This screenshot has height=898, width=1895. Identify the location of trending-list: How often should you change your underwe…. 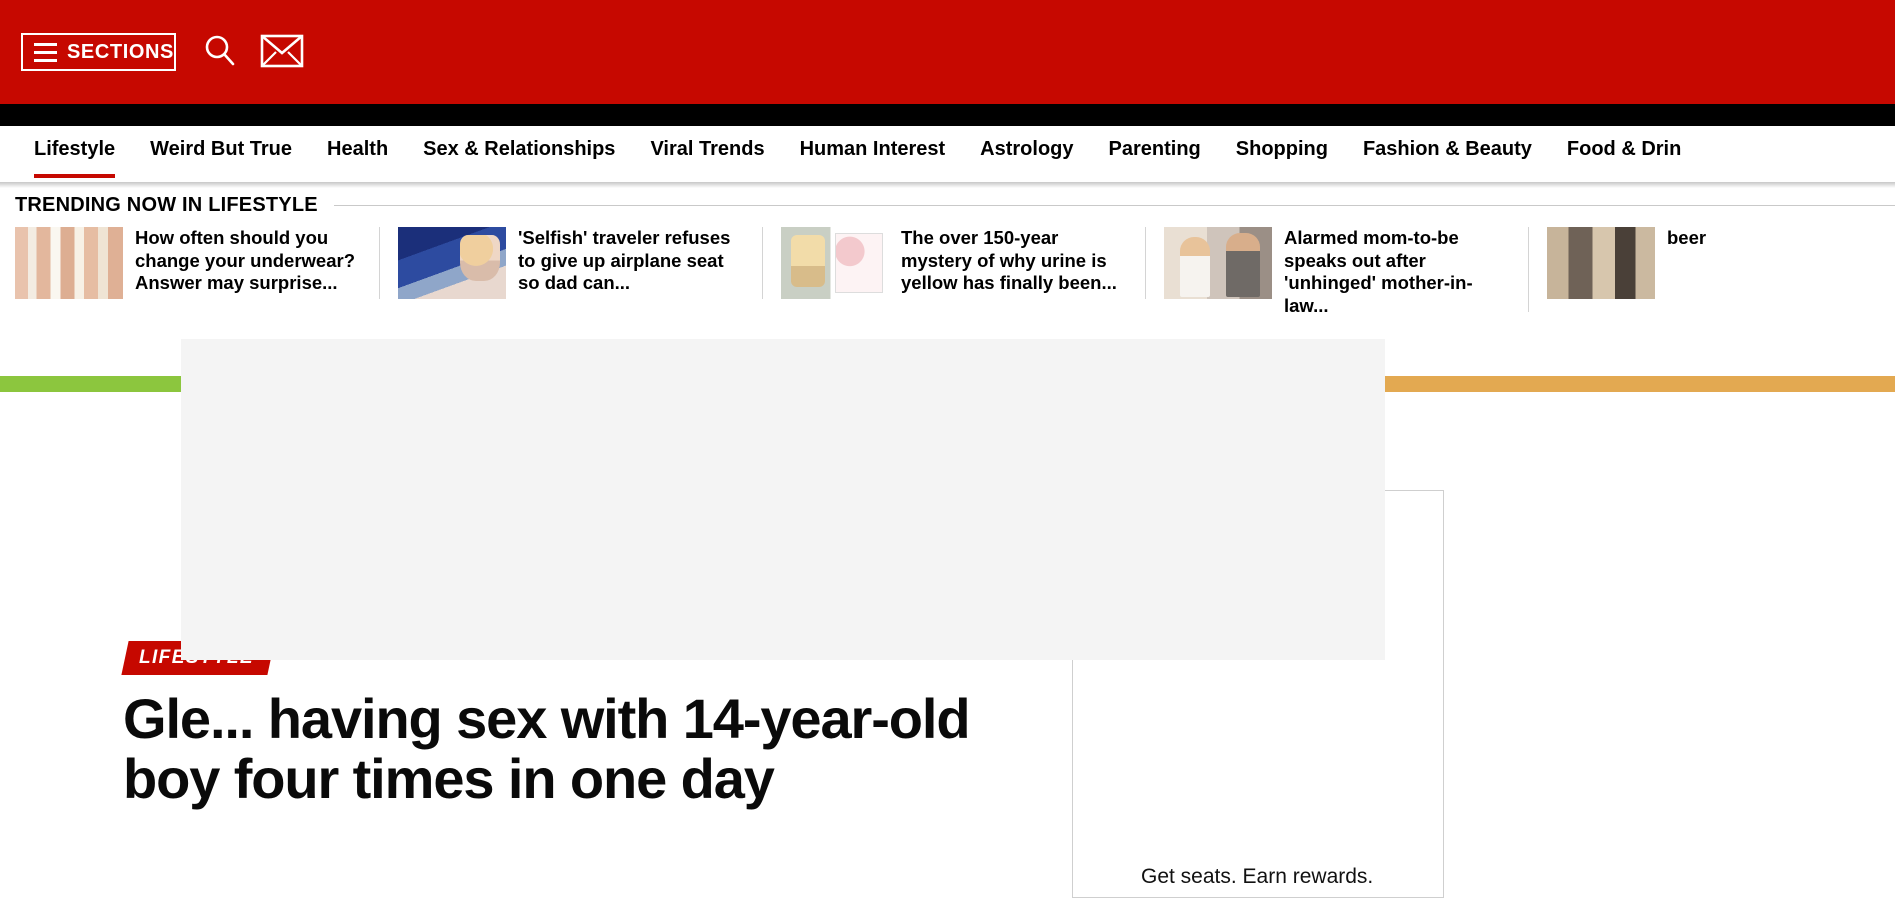
(947, 269).